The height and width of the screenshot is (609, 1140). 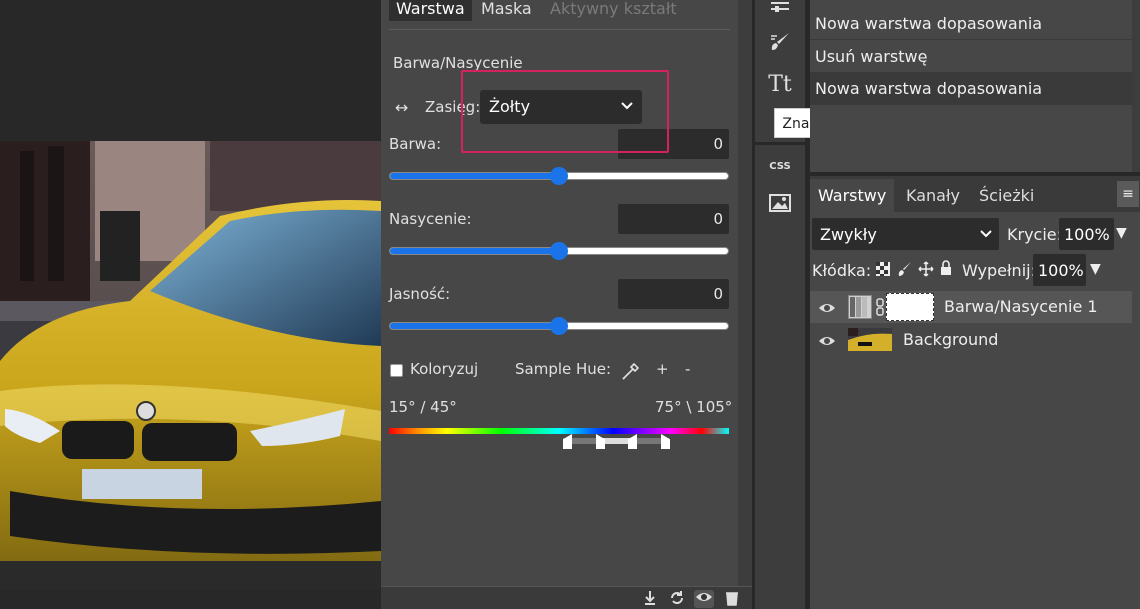 I want to click on layer-name: Background, so click(x=950, y=339).